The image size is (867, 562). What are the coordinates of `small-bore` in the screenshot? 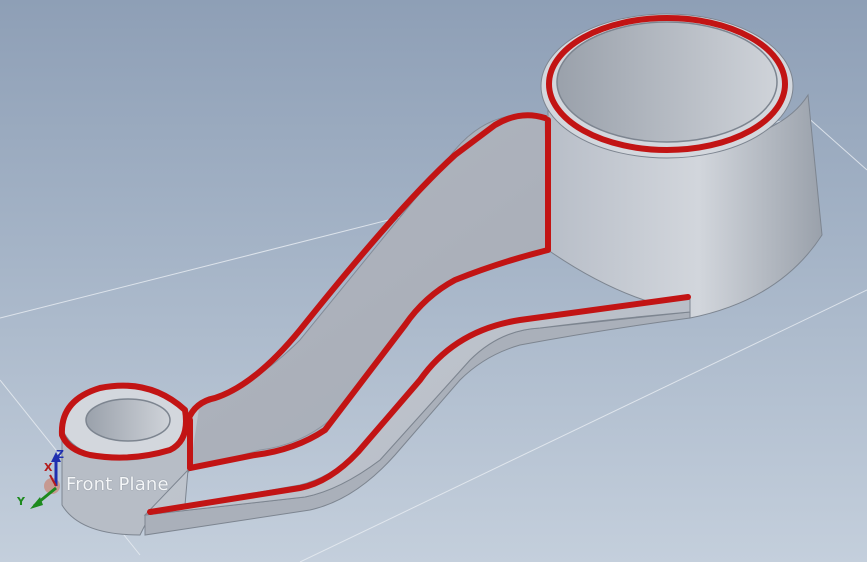 It's located at (128, 420).